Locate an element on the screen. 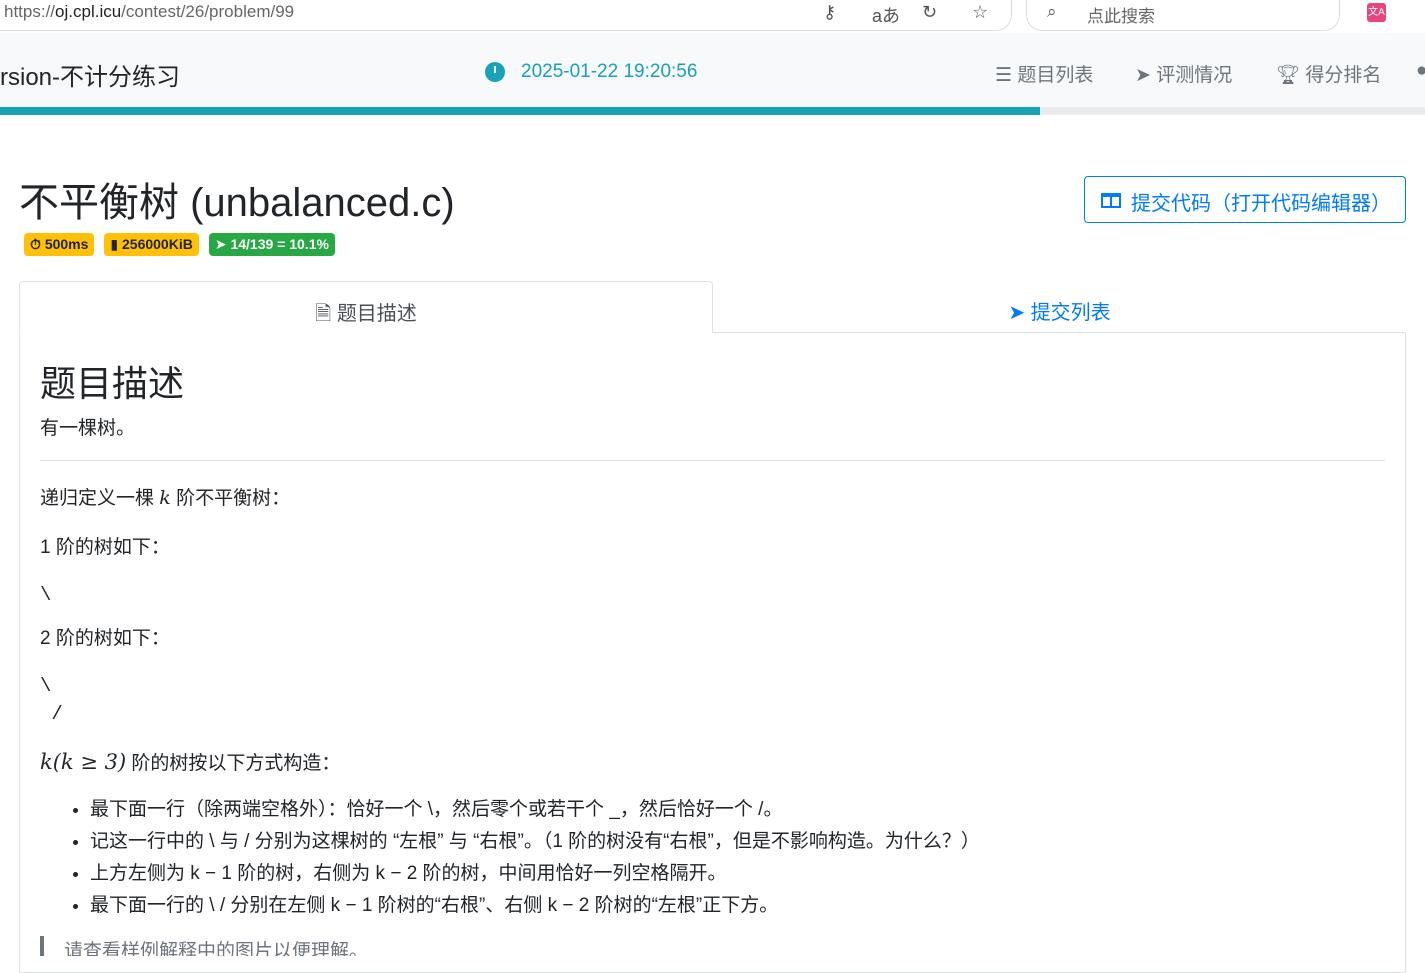  problem-tabs: 🗎 题目描述 ➤ 提交列表 is located at coordinates (712, 307).